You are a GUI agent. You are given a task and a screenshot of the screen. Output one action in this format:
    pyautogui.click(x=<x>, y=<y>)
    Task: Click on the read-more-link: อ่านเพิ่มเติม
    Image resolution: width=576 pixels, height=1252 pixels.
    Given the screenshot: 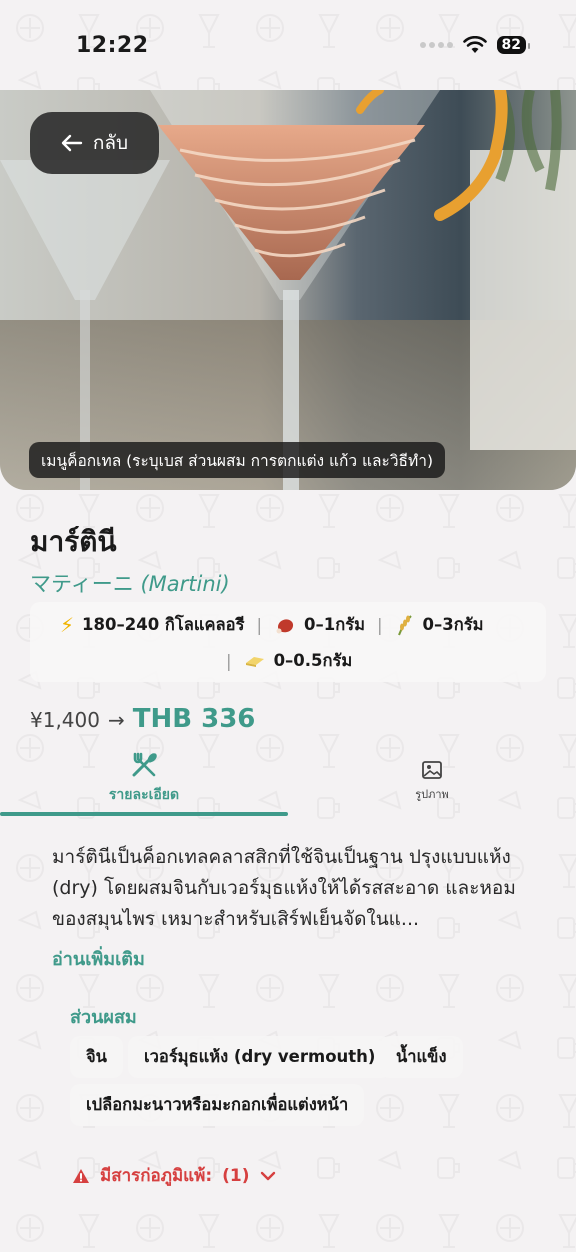 What is the action you would take?
    pyautogui.click(x=98, y=958)
    